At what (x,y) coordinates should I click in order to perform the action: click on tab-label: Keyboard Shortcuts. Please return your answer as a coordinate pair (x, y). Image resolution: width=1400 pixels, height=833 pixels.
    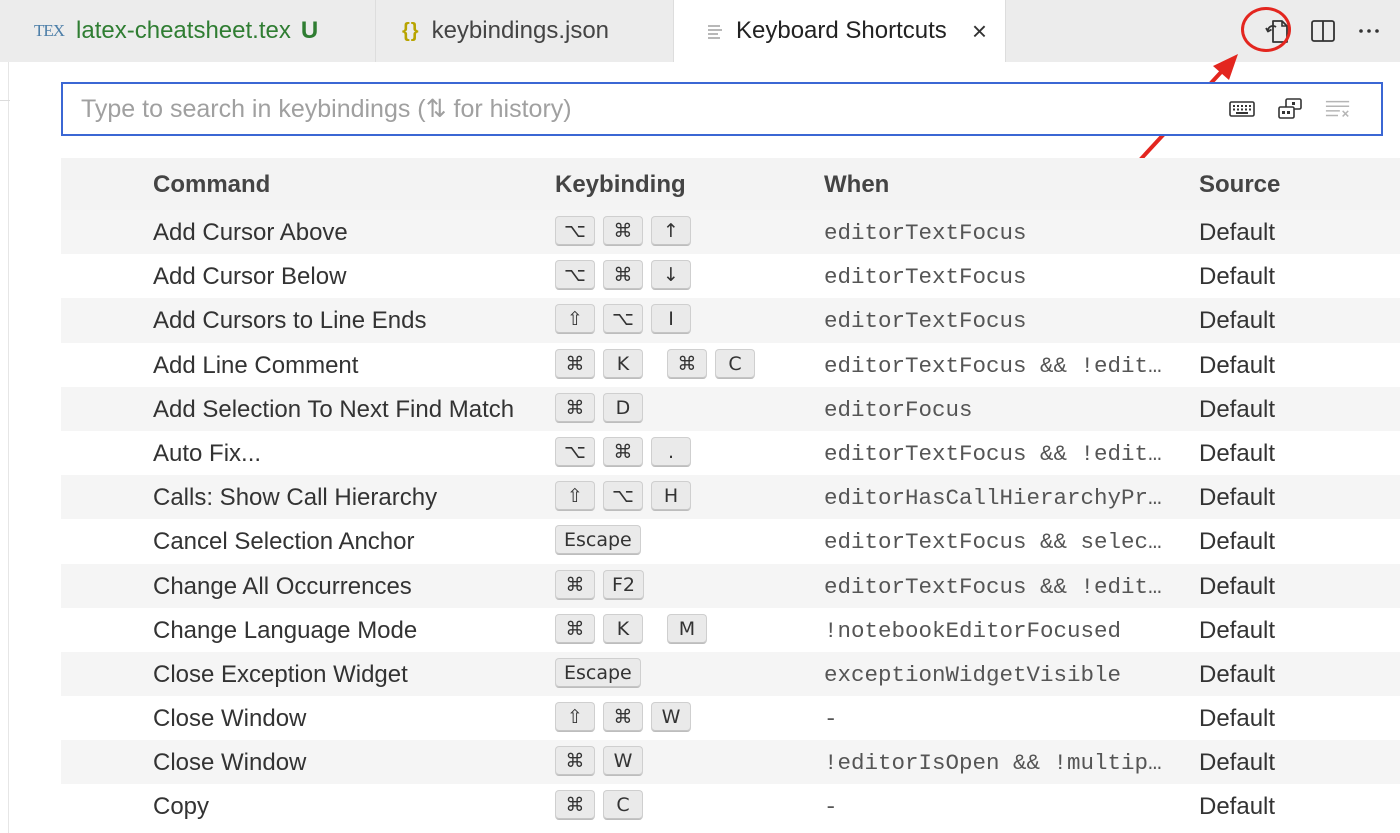
    Looking at the image, I should click on (841, 30).